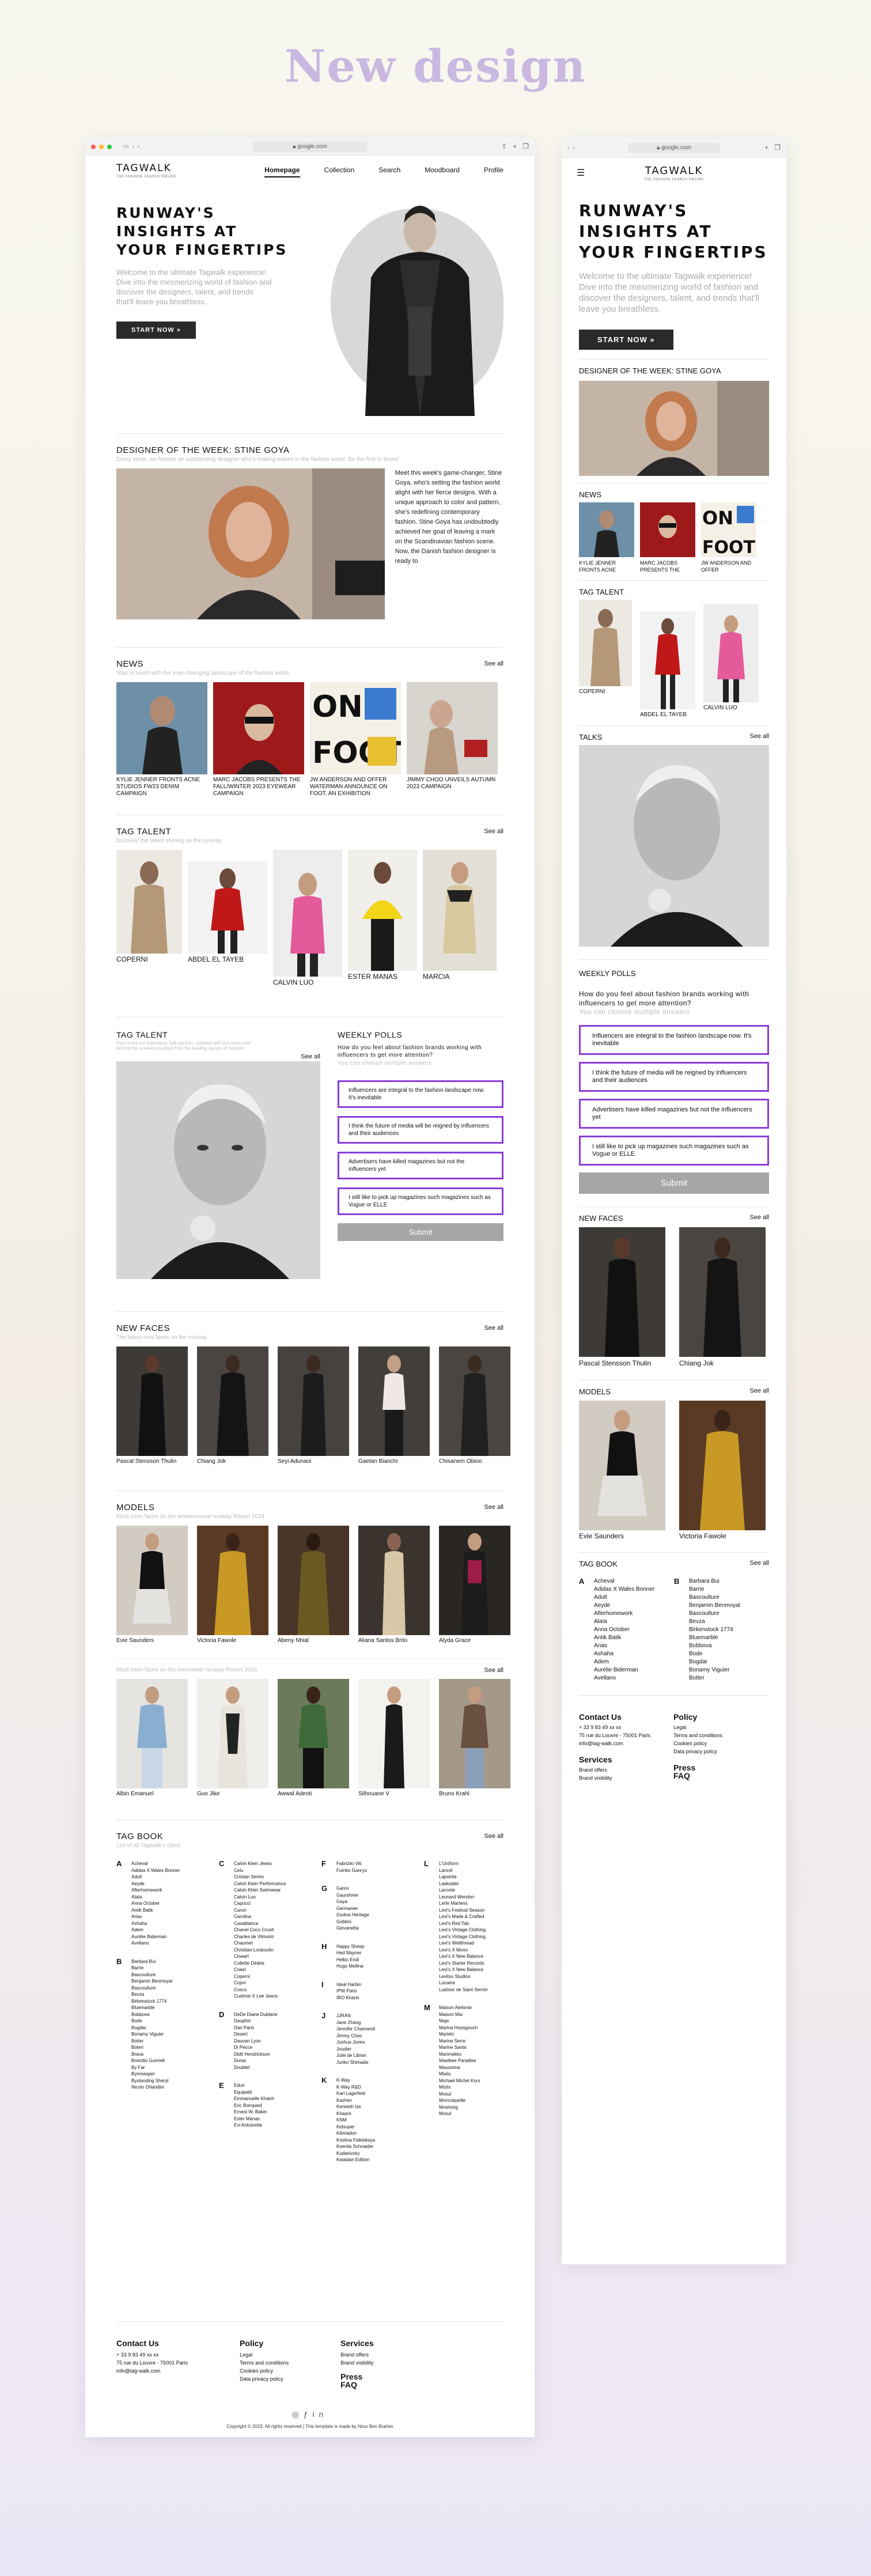 The height and width of the screenshot is (2576, 871). I want to click on plus-icon: +, so click(515, 146).